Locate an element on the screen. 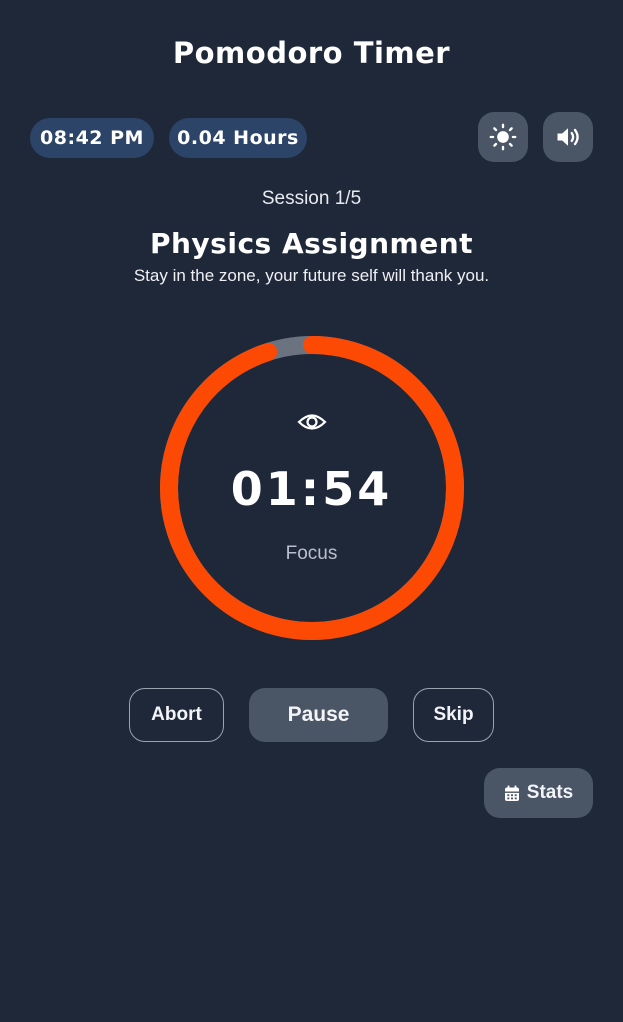  theme-toggle-button is located at coordinates (503, 137).